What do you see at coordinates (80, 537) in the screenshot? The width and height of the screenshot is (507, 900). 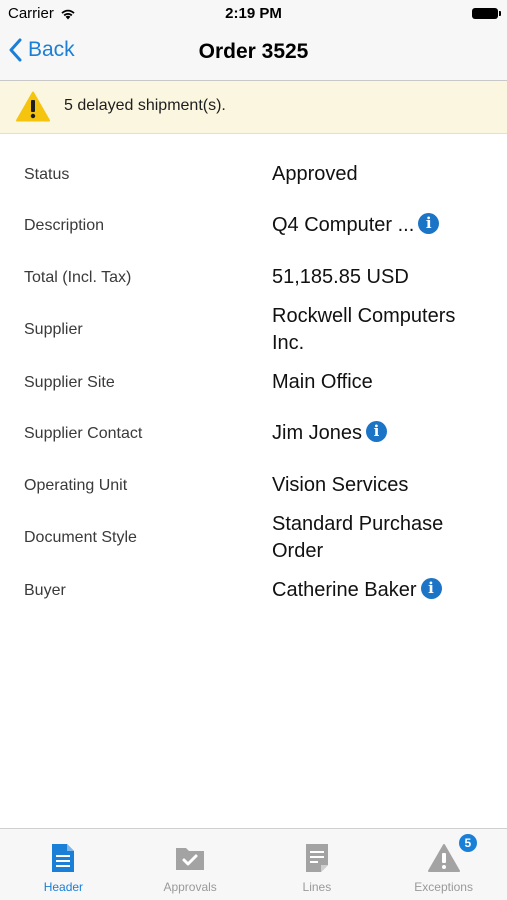 I see `detail-label: Document Style` at bounding box center [80, 537].